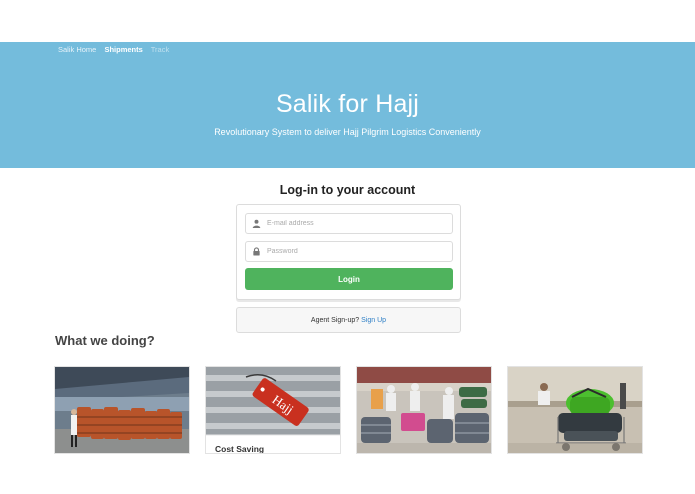 The width and height of the screenshot is (695, 494). I want to click on top-nav: Salik Home Shipments Track, so click(116, 49).